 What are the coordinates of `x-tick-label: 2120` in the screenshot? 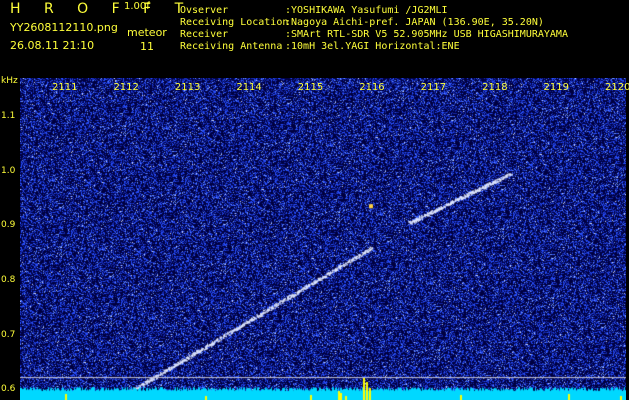 It's located at (617, 87).